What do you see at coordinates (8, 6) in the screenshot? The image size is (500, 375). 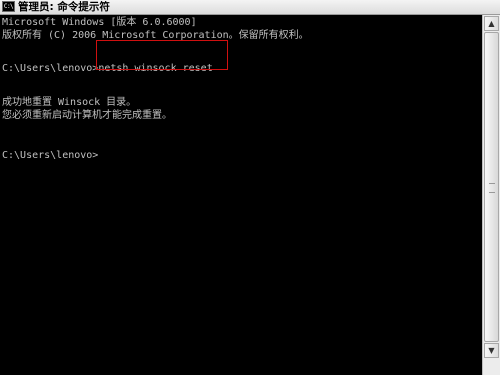 I see `cmd-icon: C:\` at bounding box center [8, 6].